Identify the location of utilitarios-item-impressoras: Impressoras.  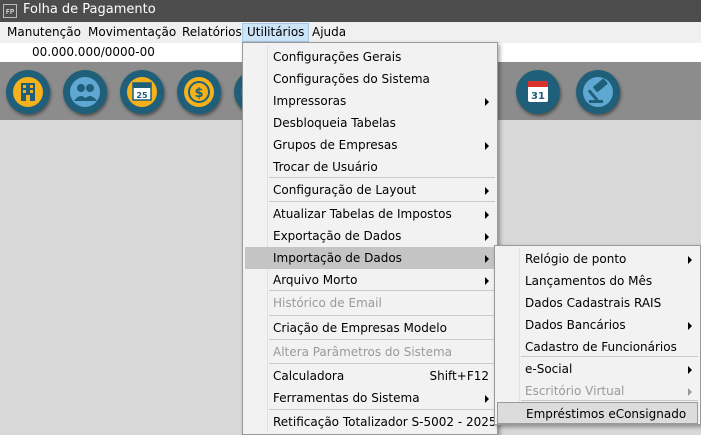
(370, 101).